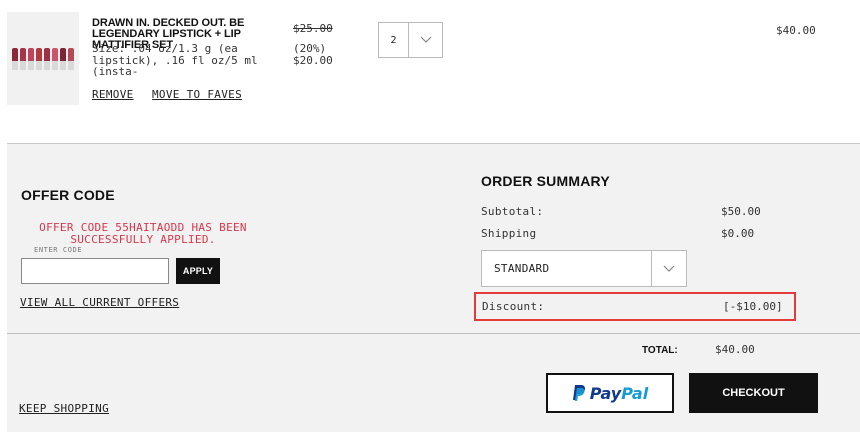 This screenshot has height=432, width=860. Describe the element at coordinates (113, 94) in the screenshot. I see `remove-link: REMOVE` at that location.